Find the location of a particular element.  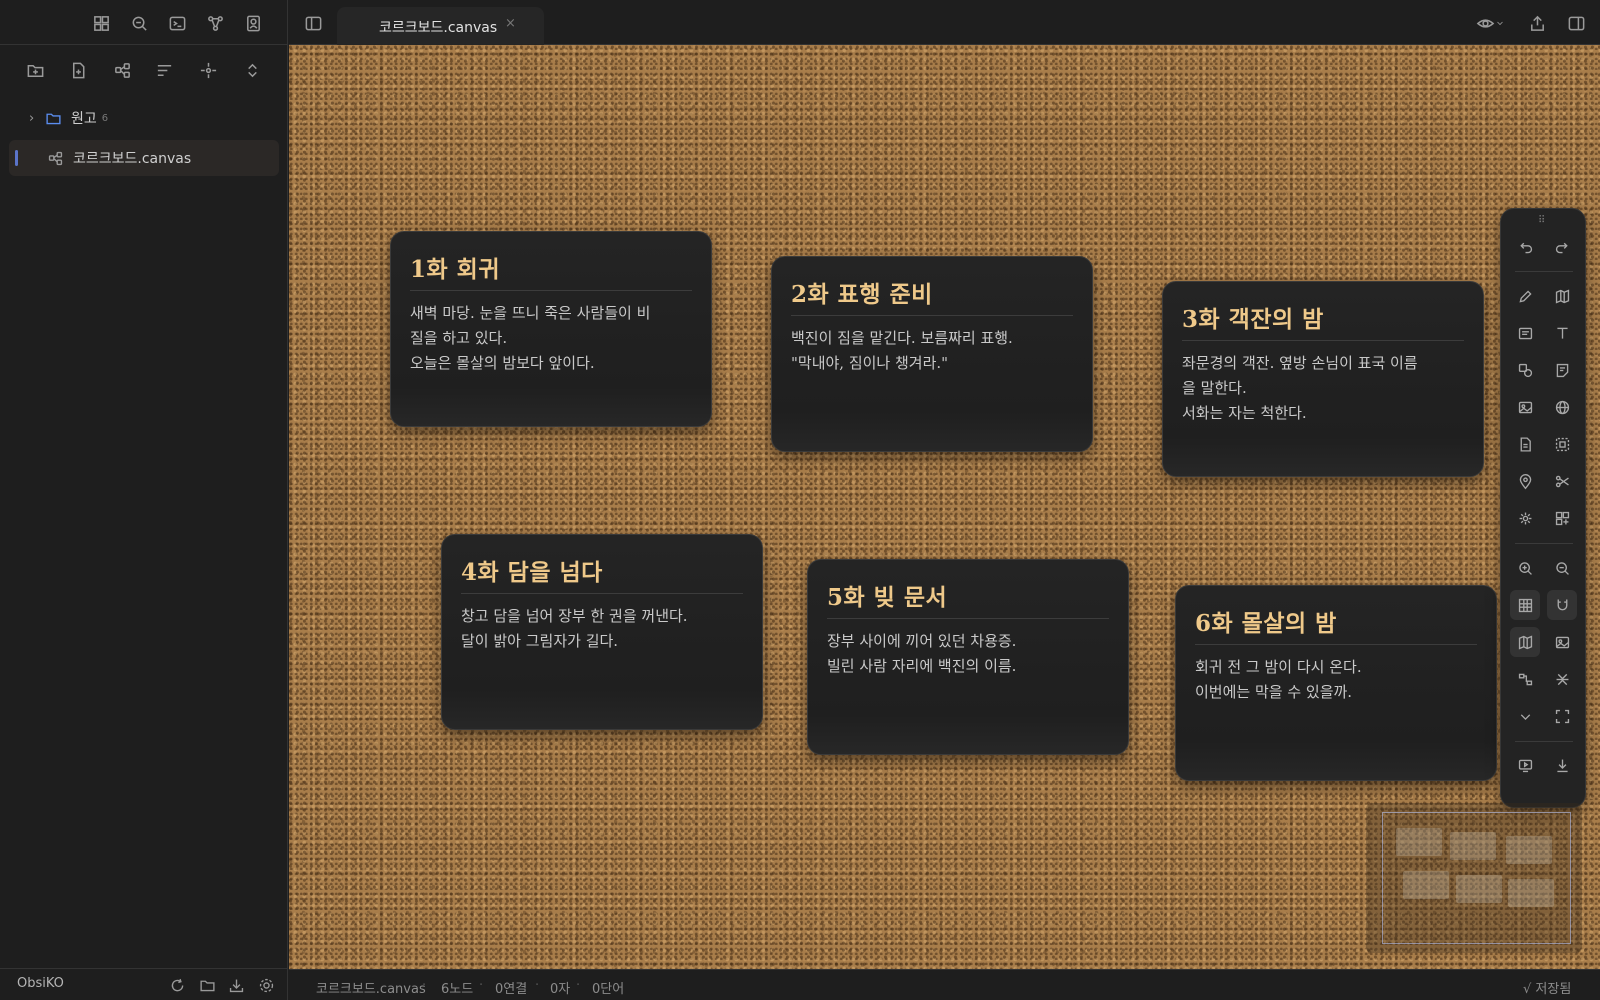

tab-close-icon: × is located at coordinates (510, 23).